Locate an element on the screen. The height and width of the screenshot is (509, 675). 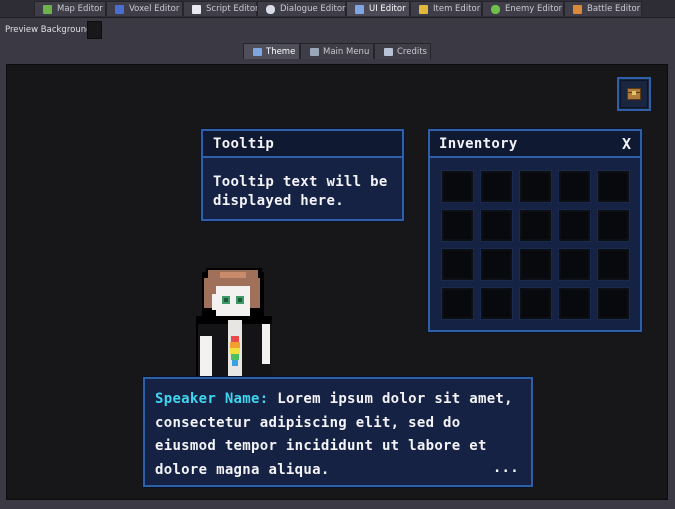
theme-icon is located at coordinates (257, 51).